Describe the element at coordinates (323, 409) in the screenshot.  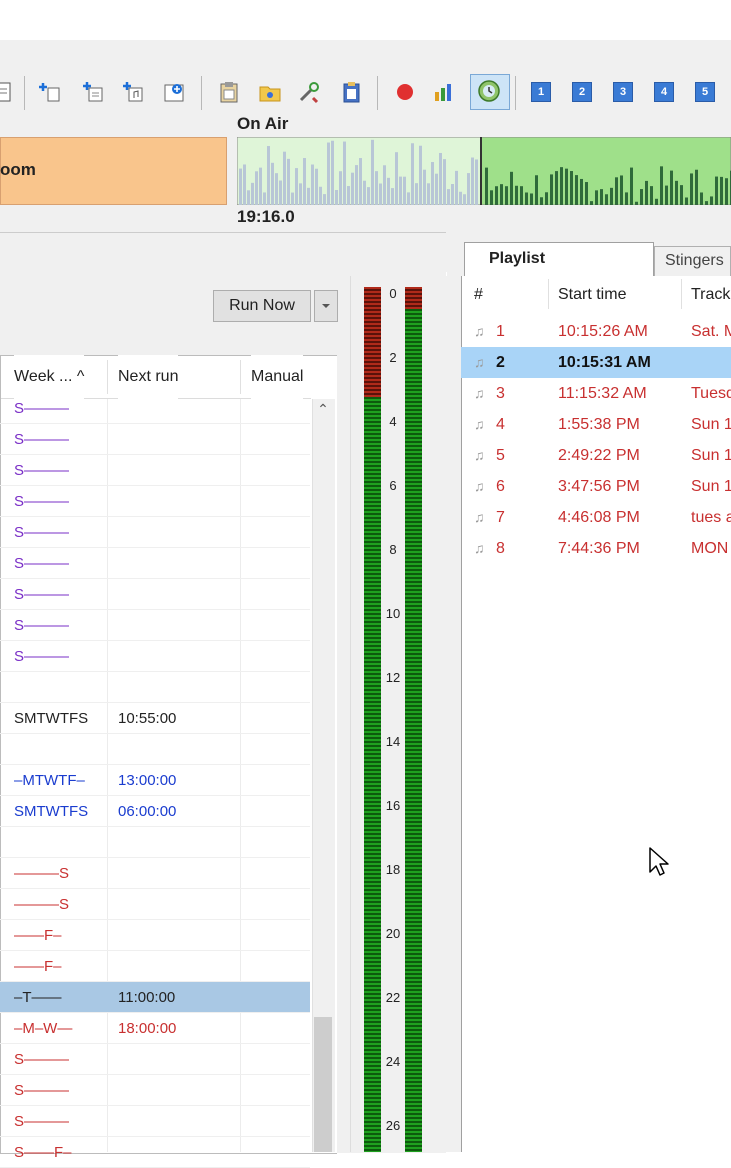
I see `scroll-up-icon: ⌃` at that location.